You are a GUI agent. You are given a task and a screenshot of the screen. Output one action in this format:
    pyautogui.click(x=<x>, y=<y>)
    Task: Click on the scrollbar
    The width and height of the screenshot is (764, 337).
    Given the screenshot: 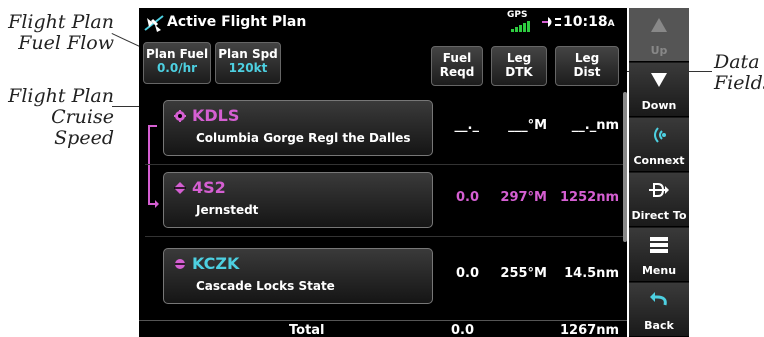 What is the action you would take?
    pyautogui.click(x=625, y=167)
    